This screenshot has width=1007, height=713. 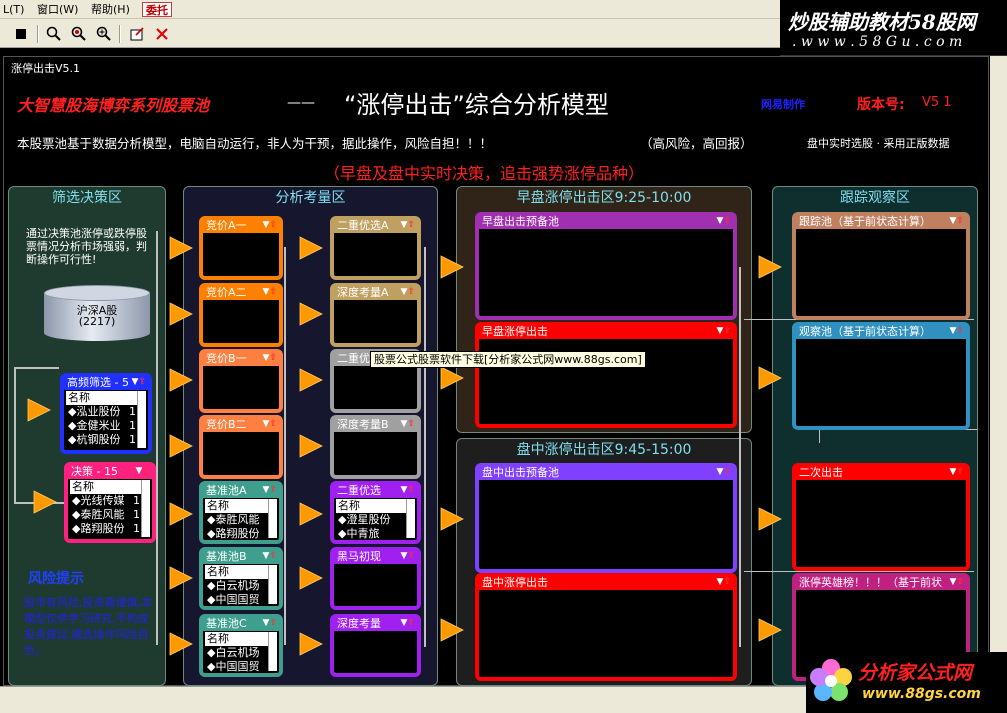 I want to click on pool-title: 二重优选A ▼⇧, so click(x=375, y=225).